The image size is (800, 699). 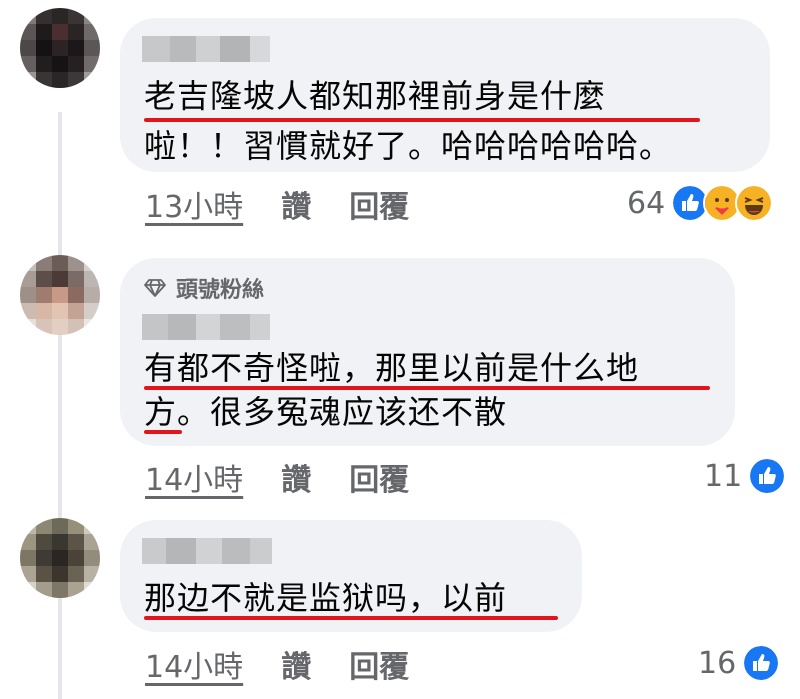 I want to click on reaction-summary: 16, so click(x=739, y=663).